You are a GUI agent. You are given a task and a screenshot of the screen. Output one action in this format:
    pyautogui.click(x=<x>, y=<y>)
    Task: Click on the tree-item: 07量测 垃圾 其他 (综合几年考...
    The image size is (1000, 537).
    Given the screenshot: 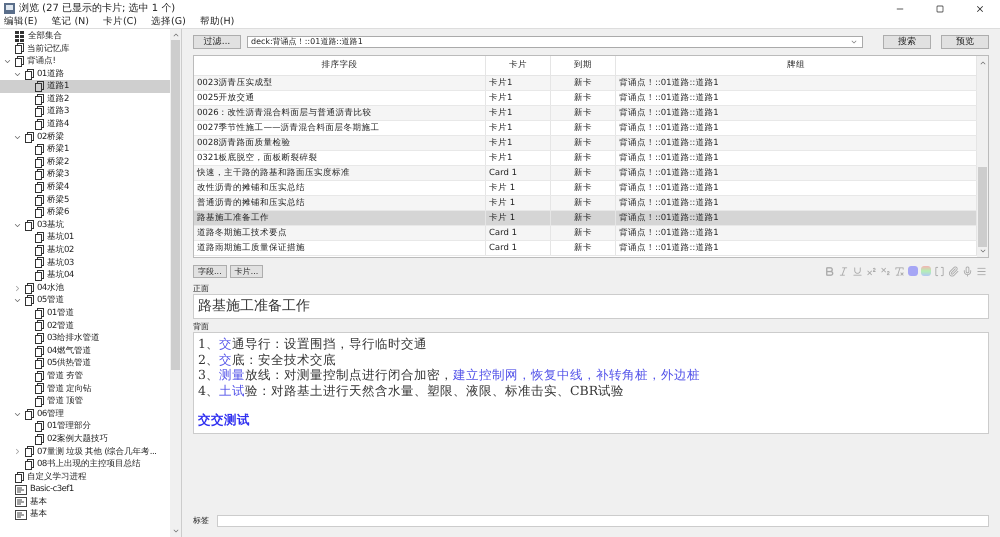 What is the action you would take?
    pyautogui.click(x=85, y=452)
    